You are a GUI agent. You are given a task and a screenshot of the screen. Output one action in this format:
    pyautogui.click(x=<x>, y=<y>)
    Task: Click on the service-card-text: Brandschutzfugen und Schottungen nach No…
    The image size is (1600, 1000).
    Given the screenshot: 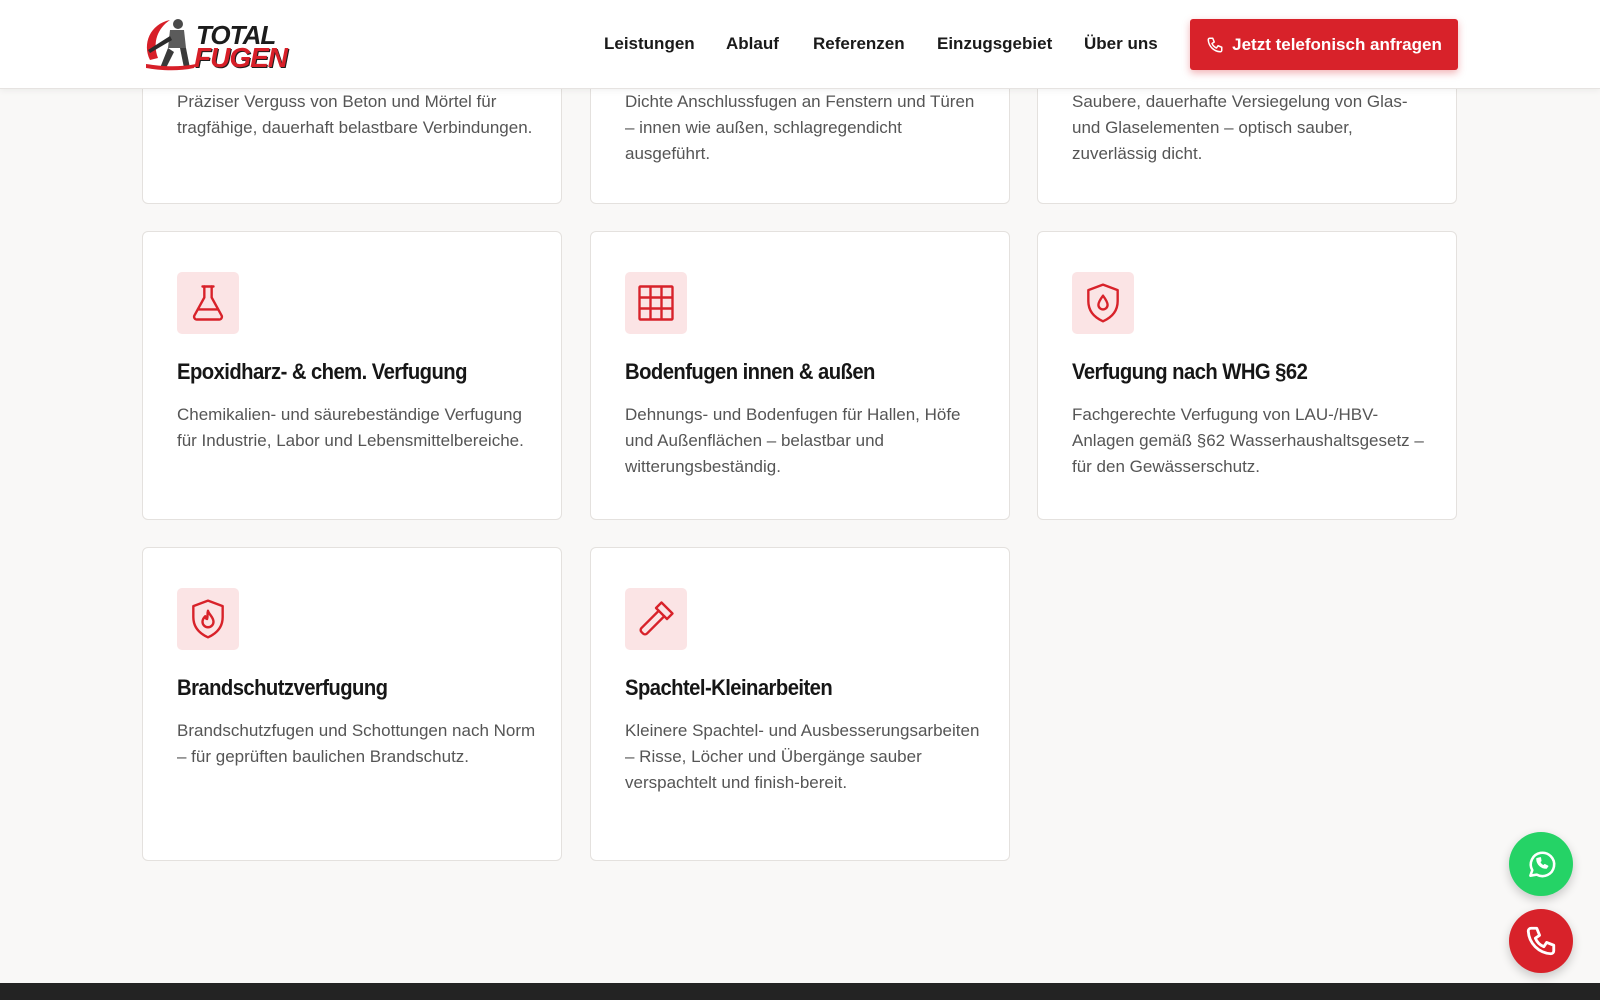 What is the action you would take?
    pyautogui.click(x=356, y=743)
    